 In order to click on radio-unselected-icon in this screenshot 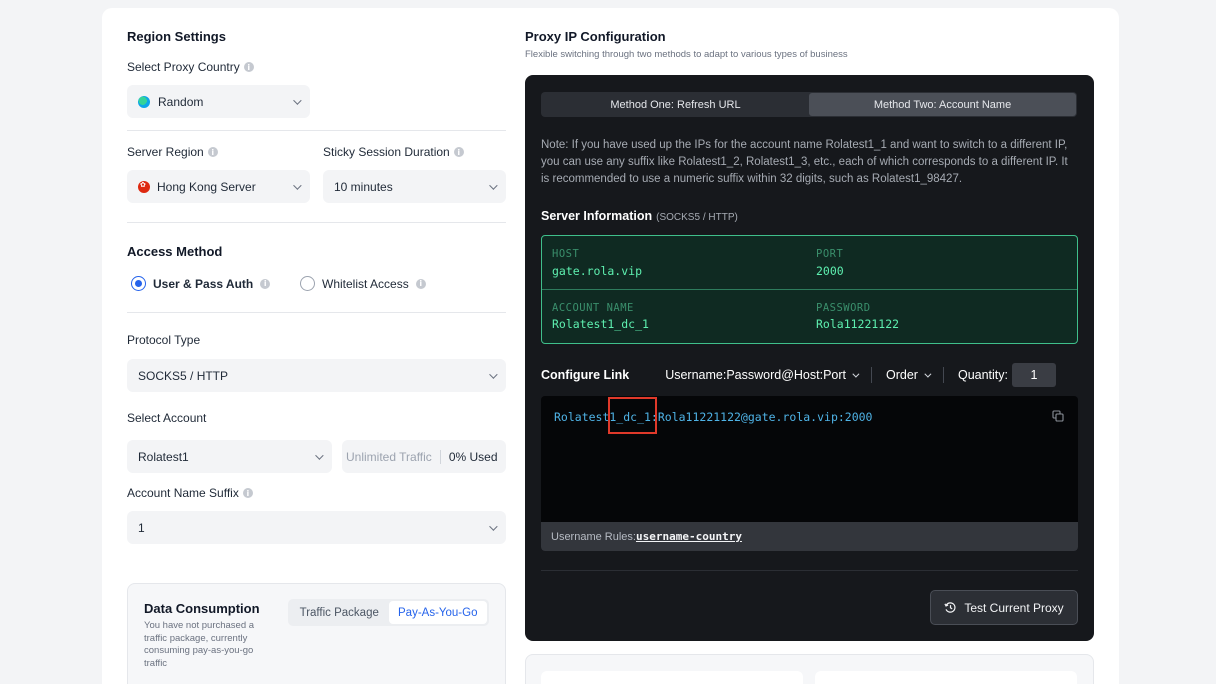, I will do `click(307, 283)`.